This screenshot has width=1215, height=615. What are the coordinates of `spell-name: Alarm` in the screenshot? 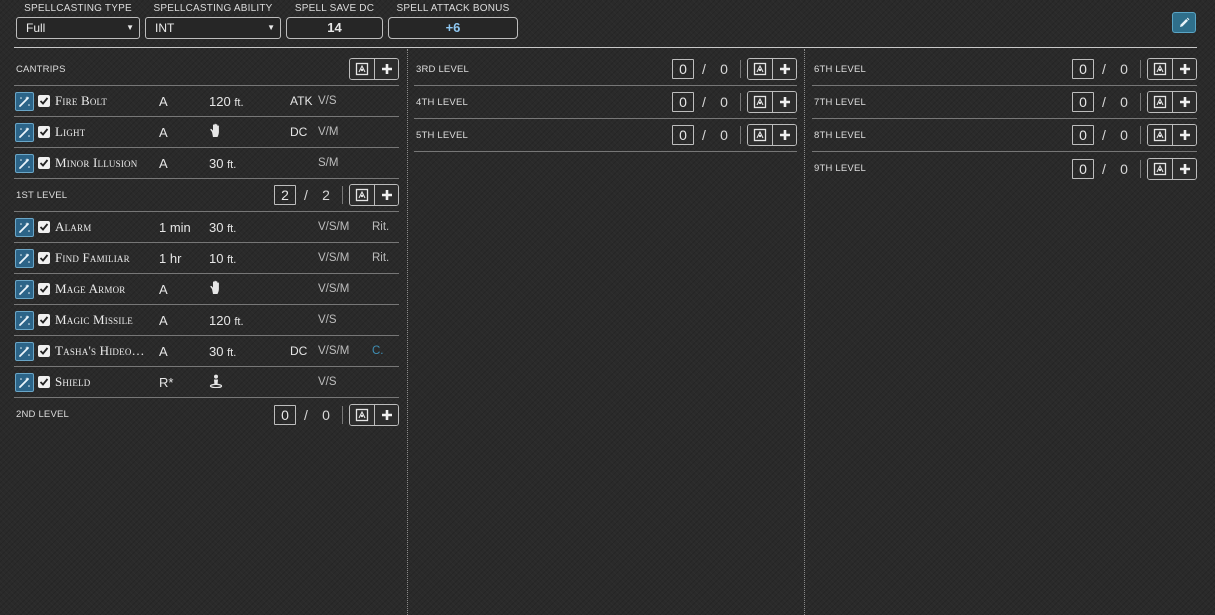 It's located at (73, 227).